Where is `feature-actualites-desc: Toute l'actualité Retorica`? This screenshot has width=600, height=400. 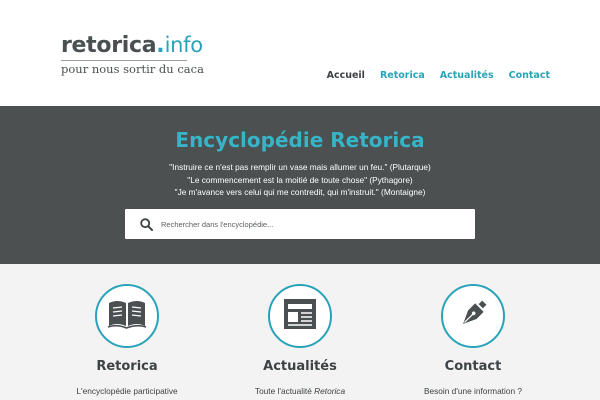 feature-actualites-desc: Toute l'actualité Retorica is located at coordinates (300, 391).